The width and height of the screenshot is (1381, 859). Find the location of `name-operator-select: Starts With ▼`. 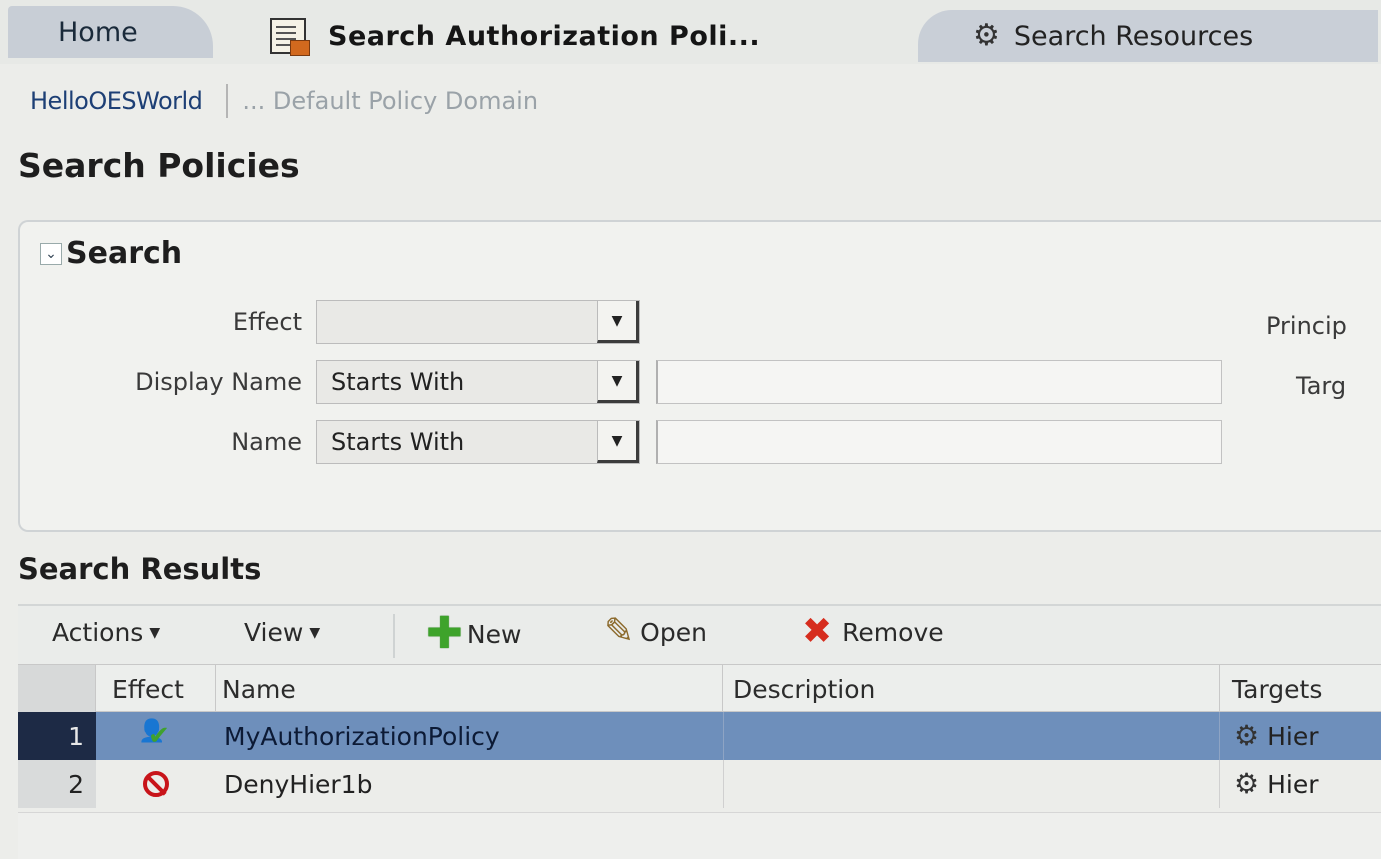

name-operator-select: Starts With ▼ is located at coordinates (478, 442).